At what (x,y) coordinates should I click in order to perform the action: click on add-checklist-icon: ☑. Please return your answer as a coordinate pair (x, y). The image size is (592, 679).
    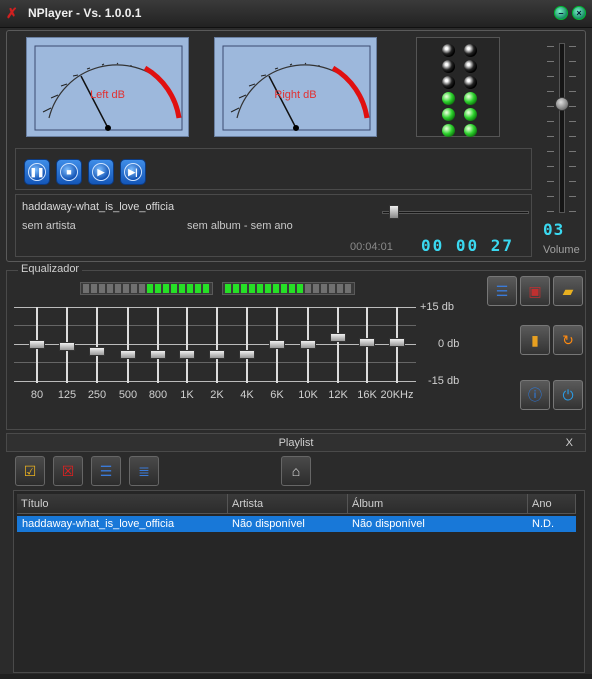
    Looking at the image, I should click on (30, 471).